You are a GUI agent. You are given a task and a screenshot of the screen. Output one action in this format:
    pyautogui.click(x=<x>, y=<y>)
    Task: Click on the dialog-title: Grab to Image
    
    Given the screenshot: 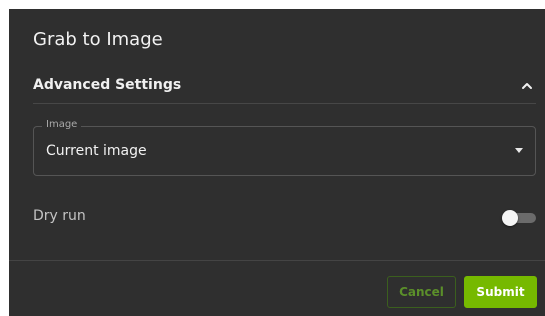 What is the action you would take?
    pyautogui.click(x=98, y=39)
    